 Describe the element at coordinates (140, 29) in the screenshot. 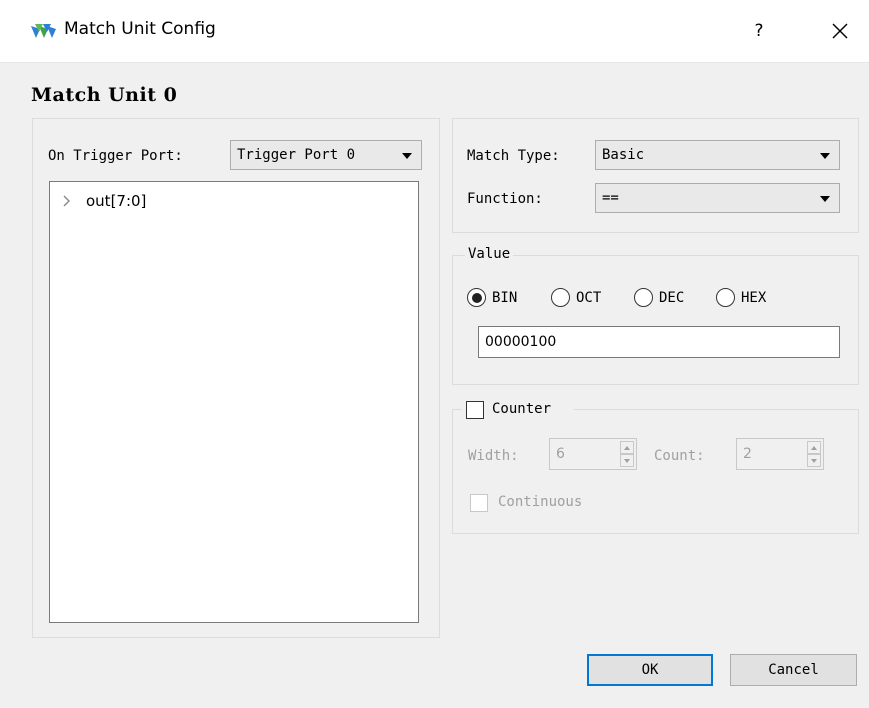

I see `window-title: Match Unit Config` at that location.